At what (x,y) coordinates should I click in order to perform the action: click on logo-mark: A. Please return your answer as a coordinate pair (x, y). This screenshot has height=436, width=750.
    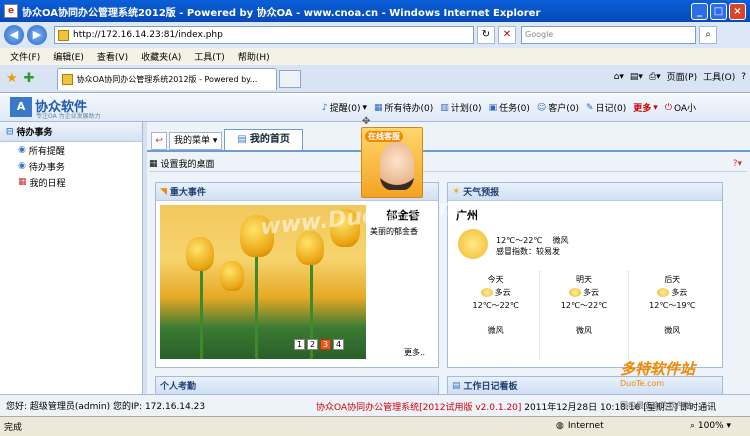
    Looking at the image, I should click on (21, 107).